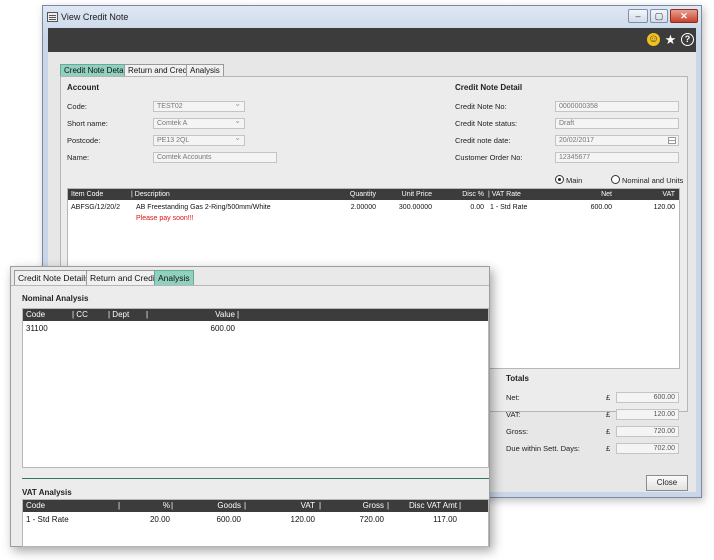  Describe the element at coordinates (37, 328) in the screenshot. I see `nominal-code-cell: 31100` at that location.